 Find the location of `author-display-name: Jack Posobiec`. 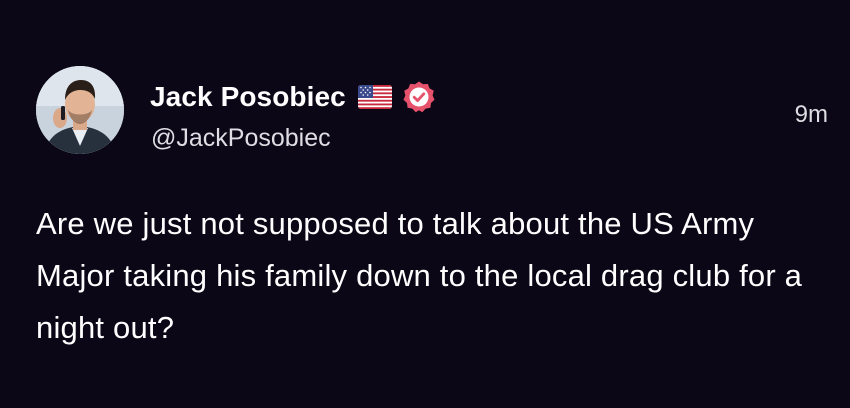

author-display-name: Jack Posobiec is located at coordinates (248, 97).